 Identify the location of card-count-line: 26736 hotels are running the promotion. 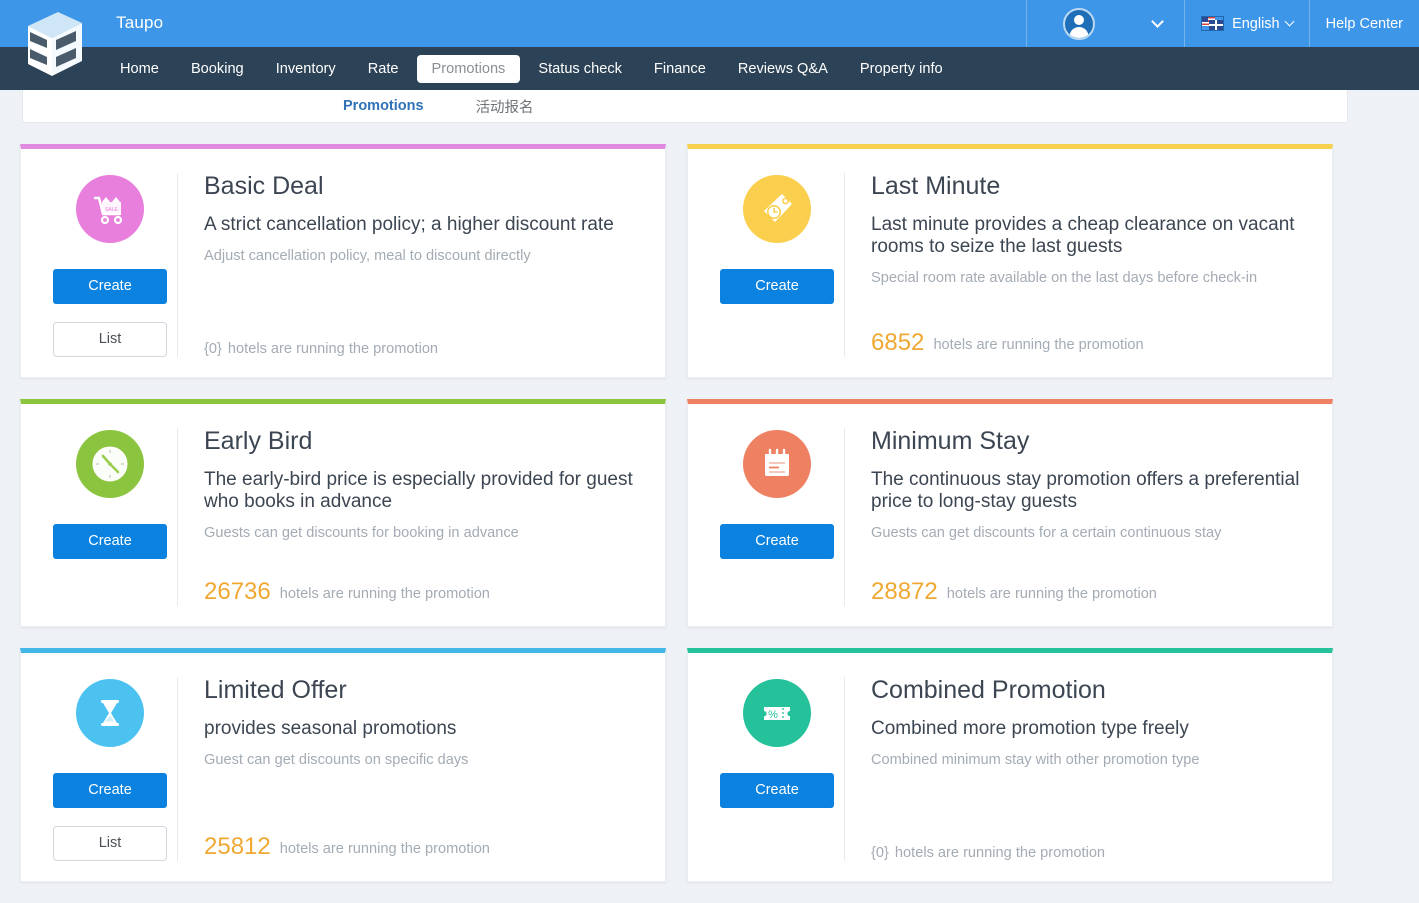
(425, 585).